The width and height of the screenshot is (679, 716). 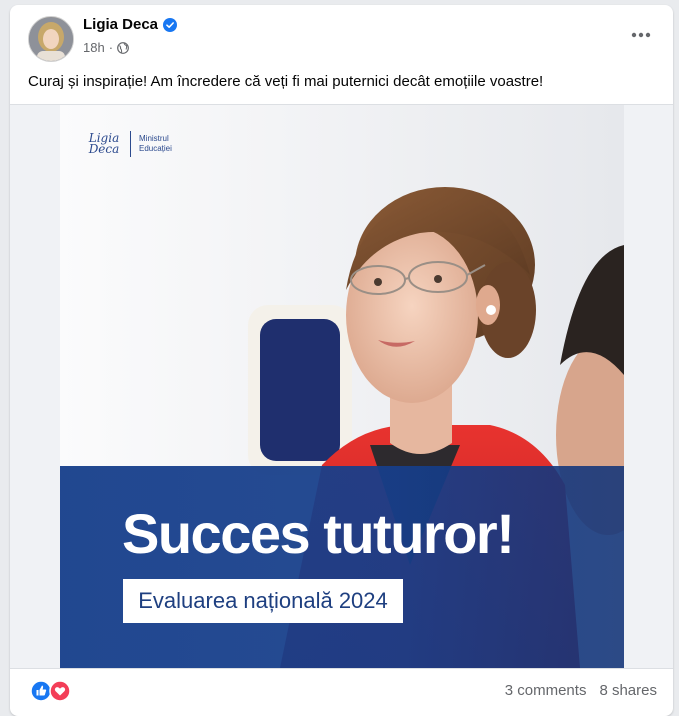 I want to click on brand-divider, so click(x=130, y=144).